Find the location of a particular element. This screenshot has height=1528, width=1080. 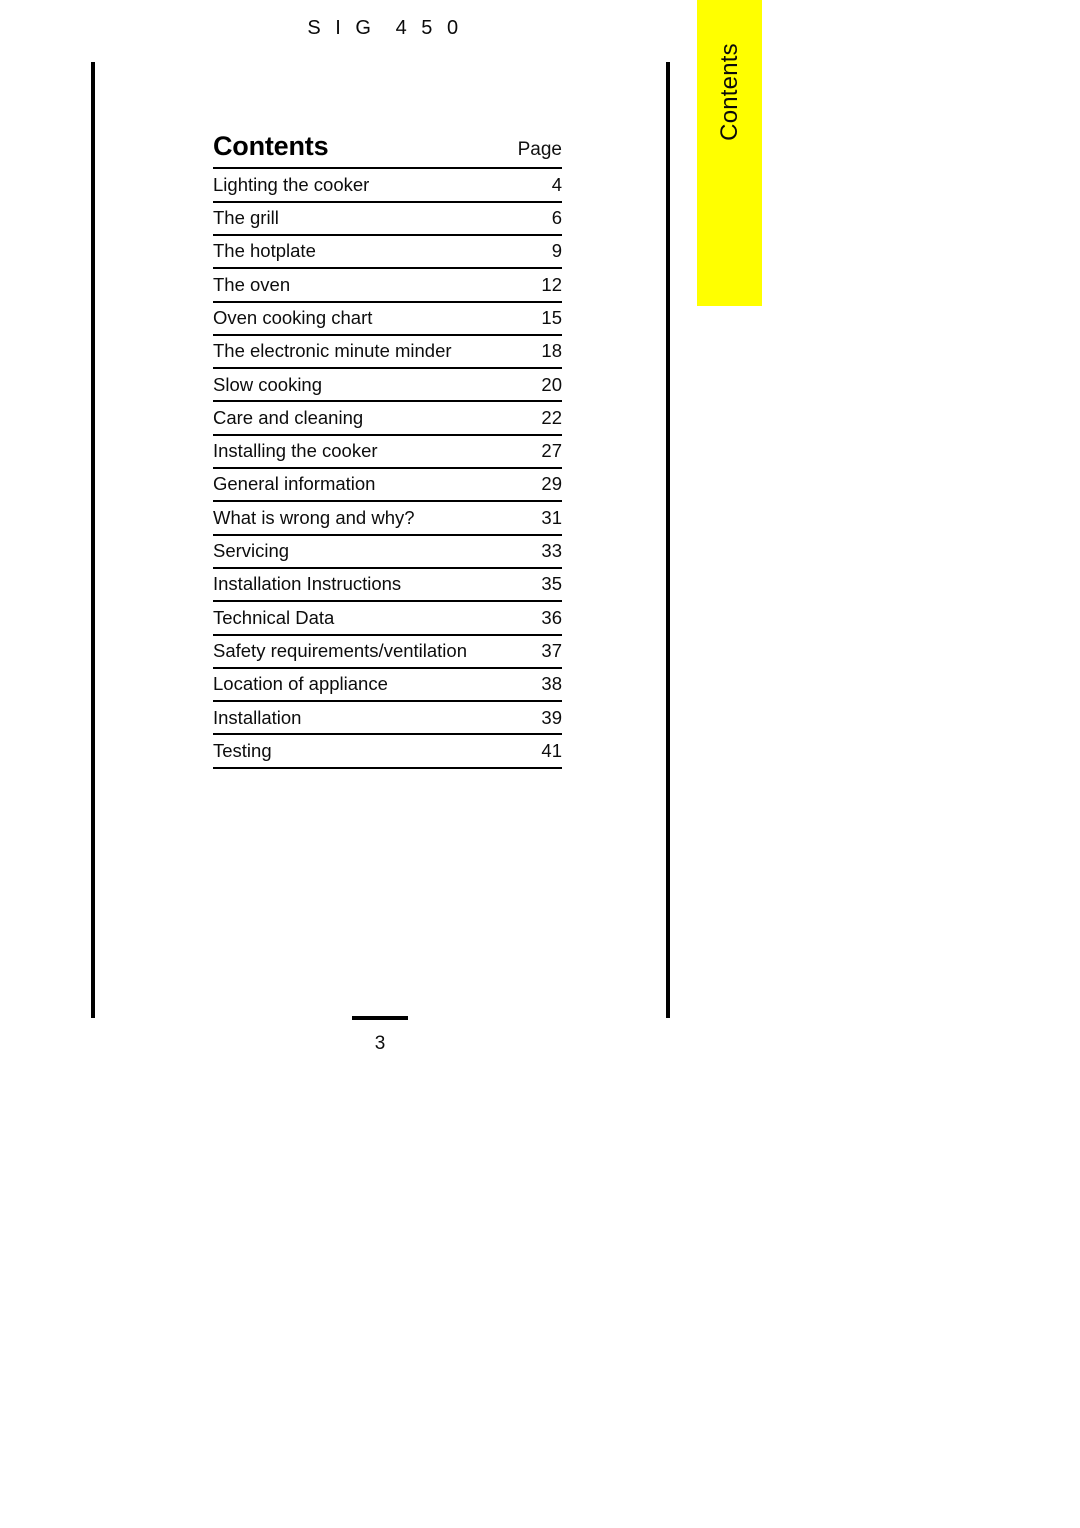

toc-entry-page: 15 is located at coordinates (551, 317).